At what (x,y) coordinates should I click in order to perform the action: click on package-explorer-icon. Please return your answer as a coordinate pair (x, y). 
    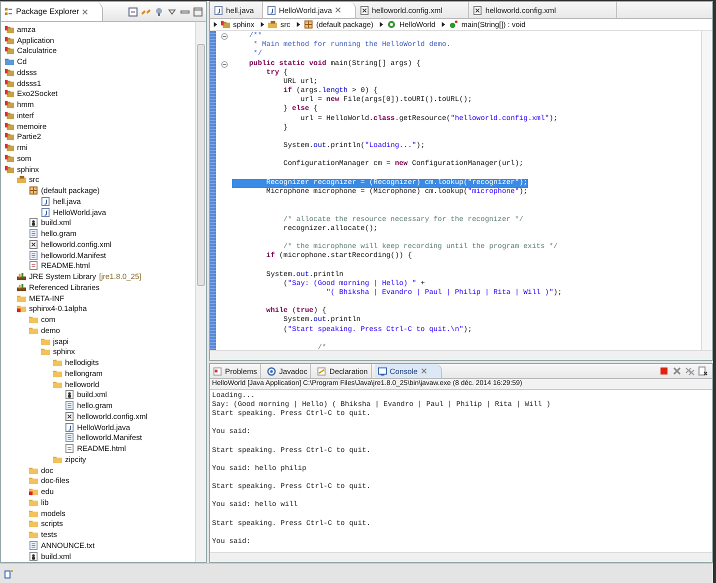
    Looking at the image, I should click on (8, 11).